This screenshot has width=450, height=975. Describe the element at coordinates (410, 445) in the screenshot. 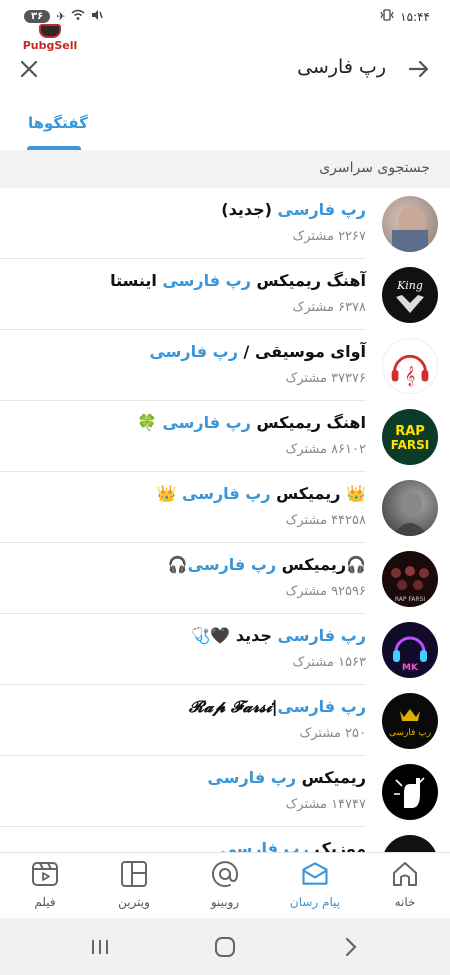

I see `svg-text: FARSI` at that location.